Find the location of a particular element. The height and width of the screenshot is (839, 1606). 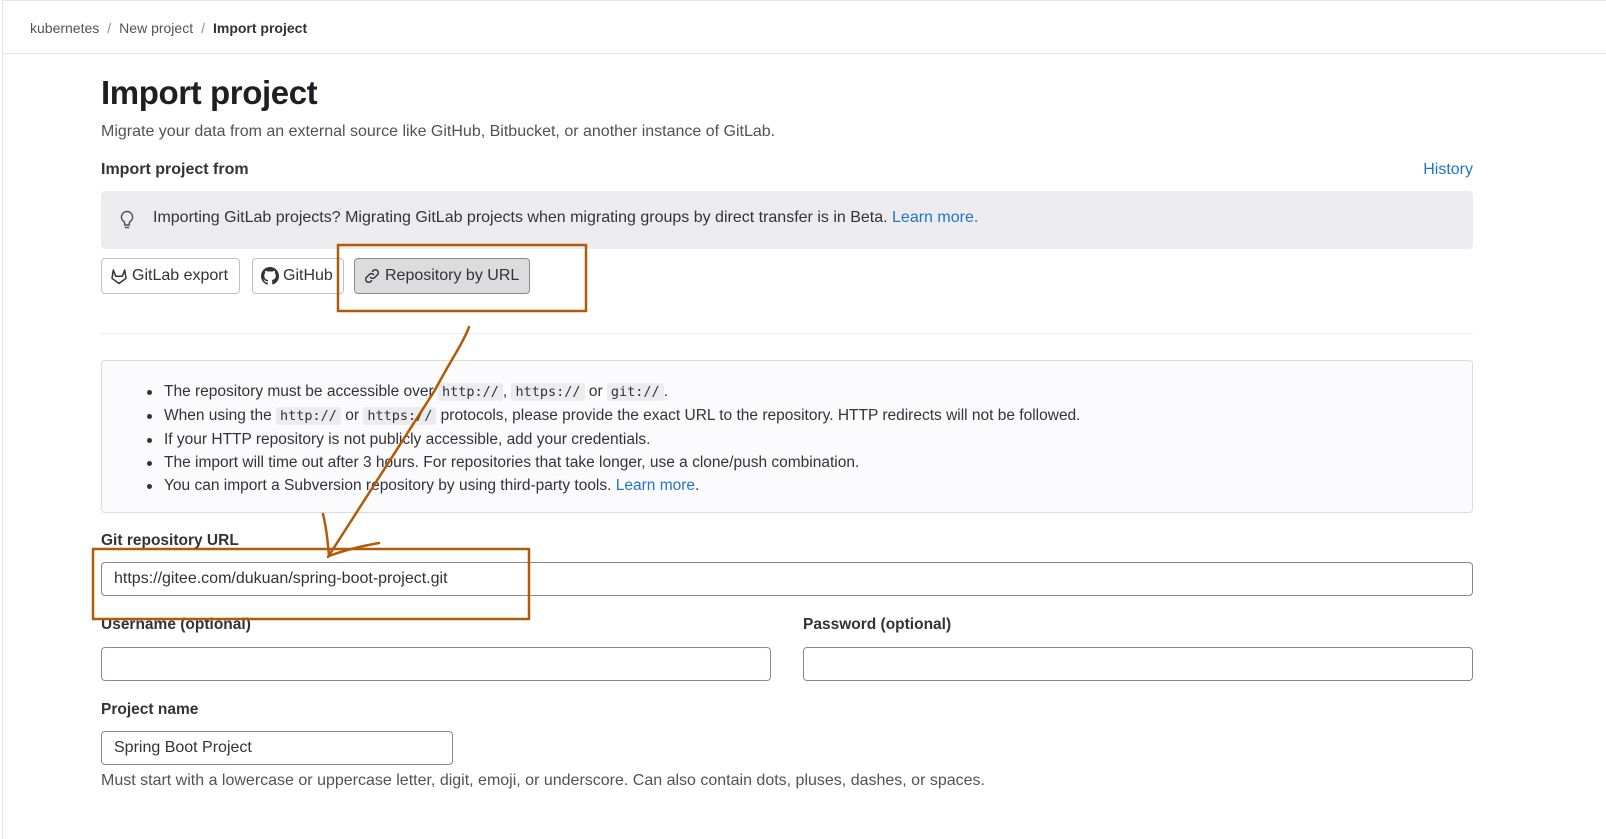

breadcrumb-item-current: Import project is located at coordinates (260, 28).